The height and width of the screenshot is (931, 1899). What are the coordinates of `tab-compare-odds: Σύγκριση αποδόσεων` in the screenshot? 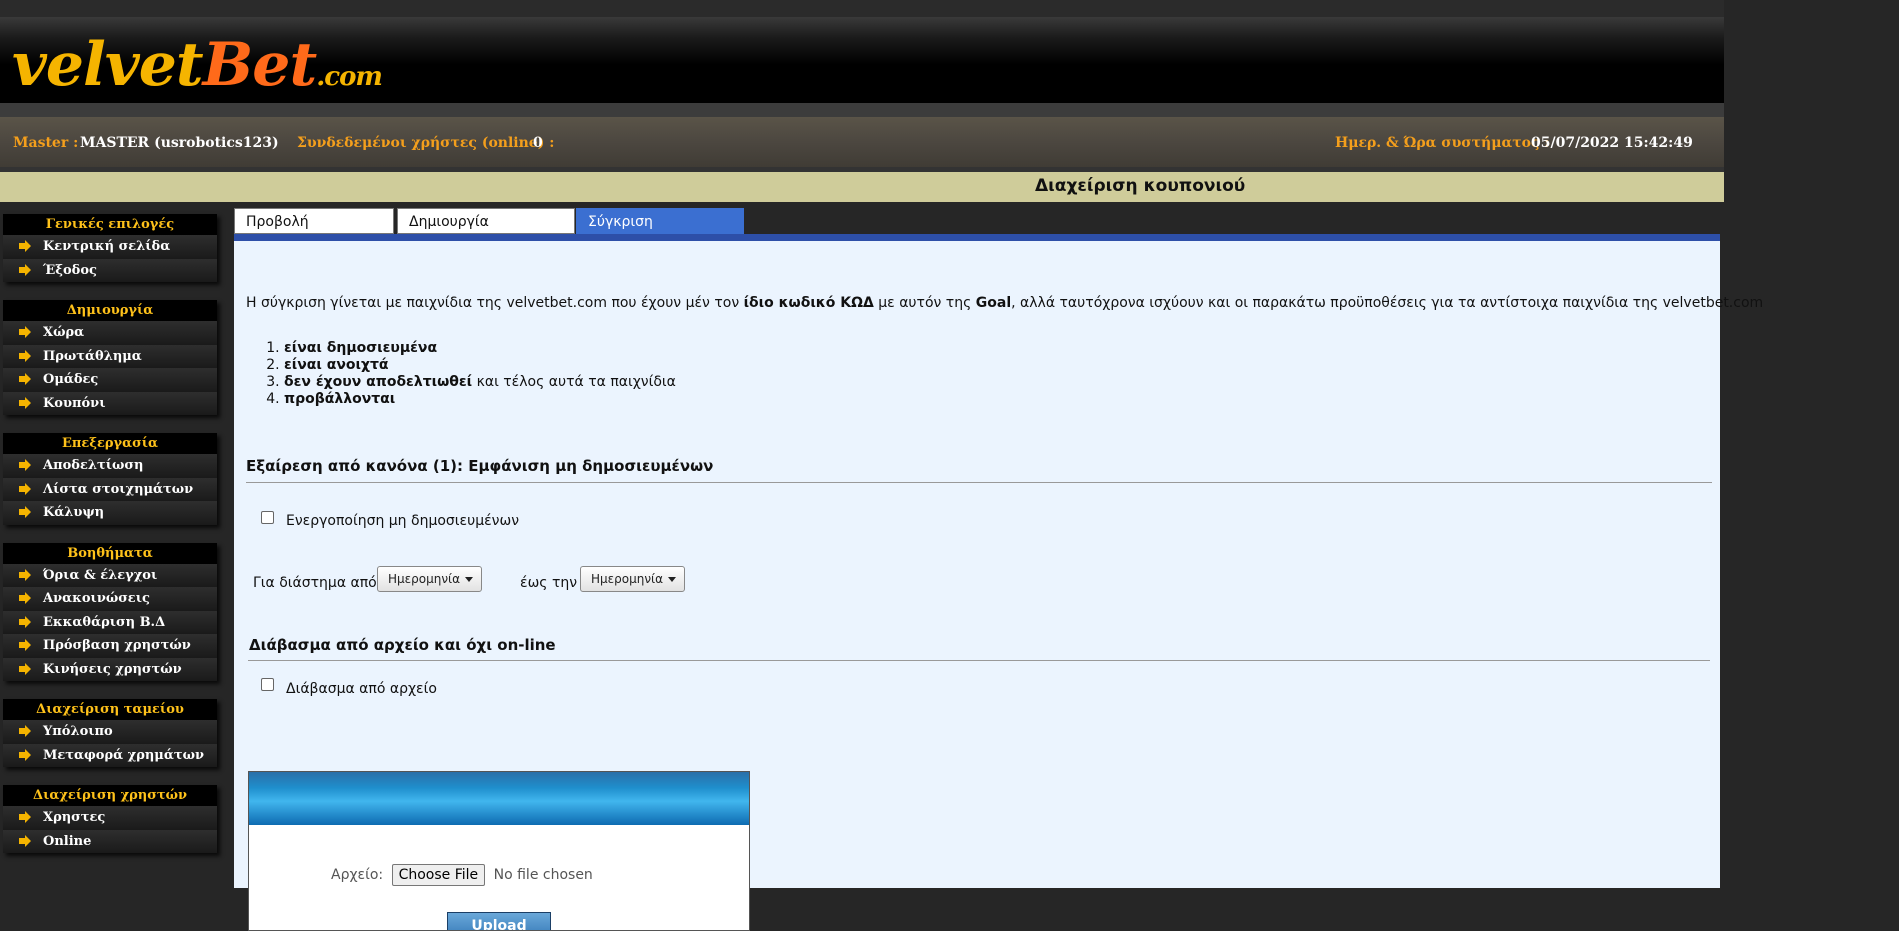 It's located at (660, 232).